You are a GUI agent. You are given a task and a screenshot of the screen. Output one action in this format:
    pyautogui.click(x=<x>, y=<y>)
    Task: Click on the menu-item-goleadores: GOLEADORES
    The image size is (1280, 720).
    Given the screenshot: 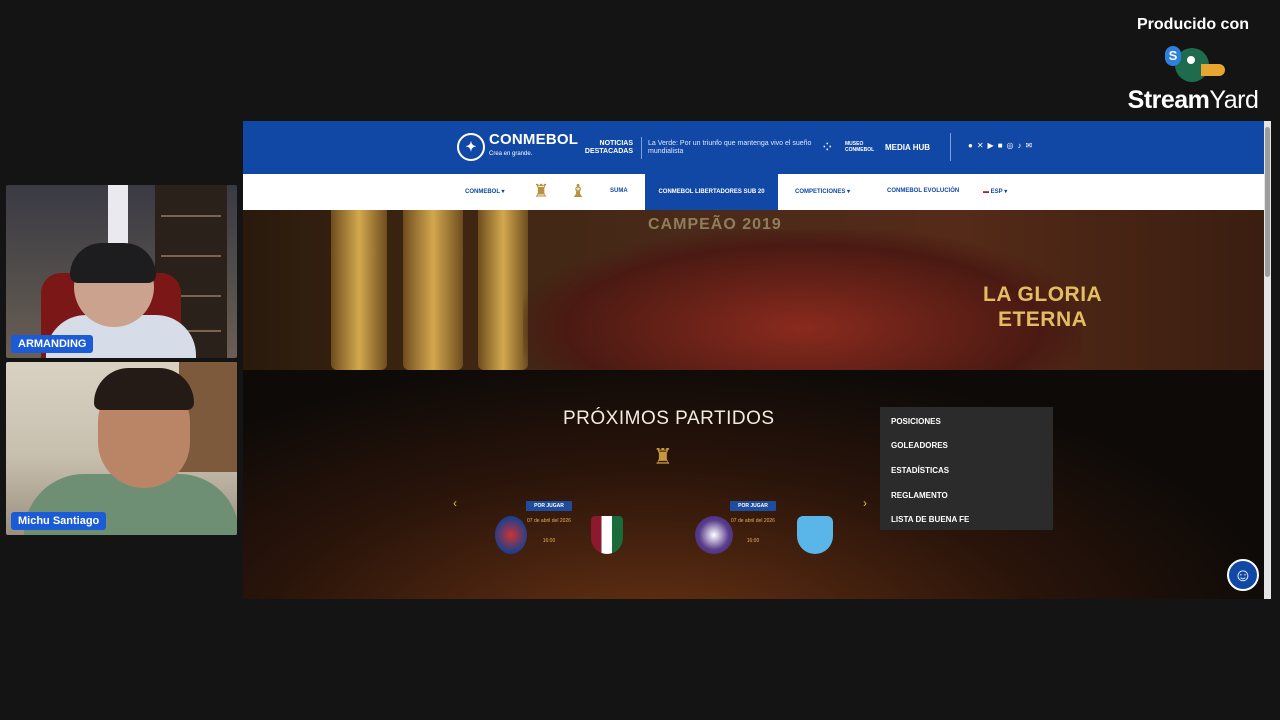 What is the action you would take?
    pyautogui.click(x=919, y=445)
    